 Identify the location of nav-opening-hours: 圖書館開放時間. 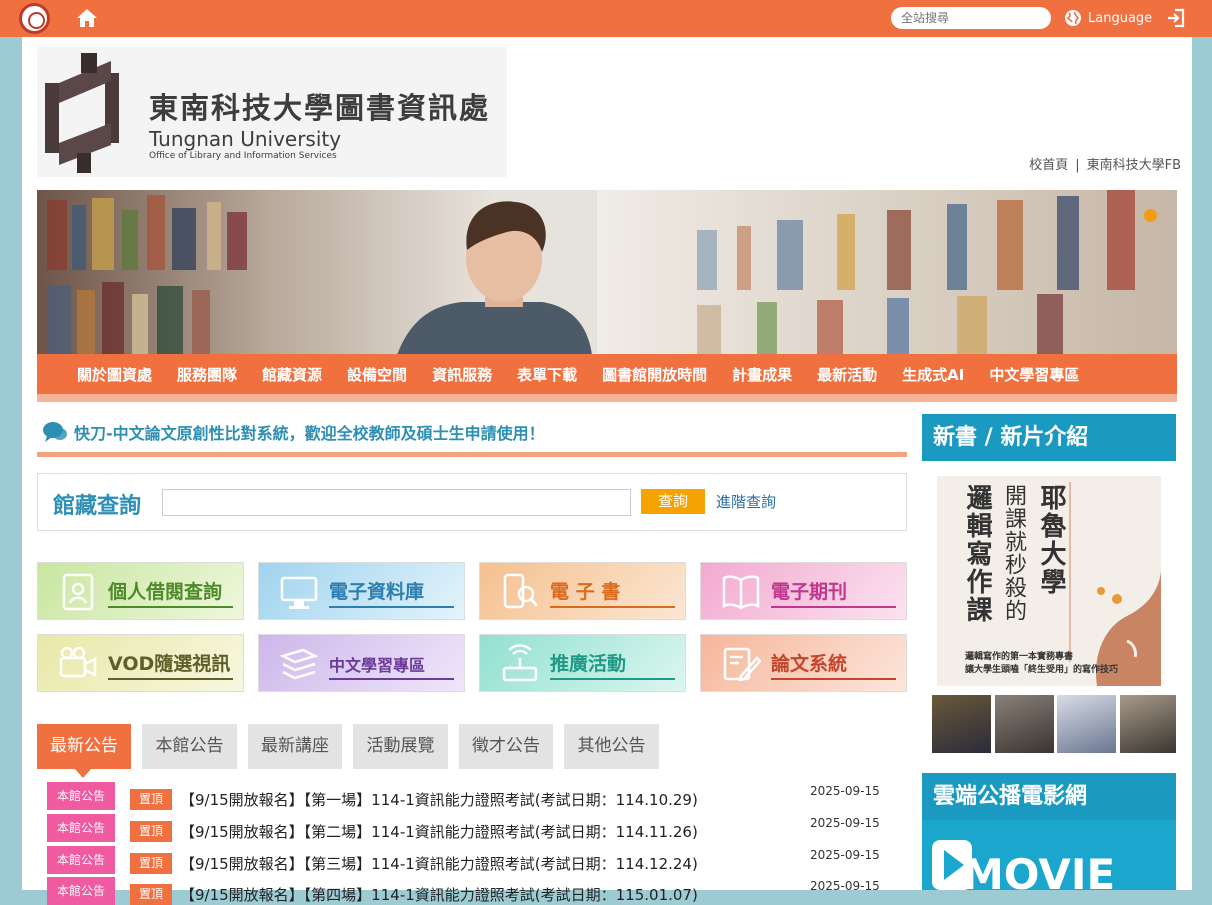
(654, 374).